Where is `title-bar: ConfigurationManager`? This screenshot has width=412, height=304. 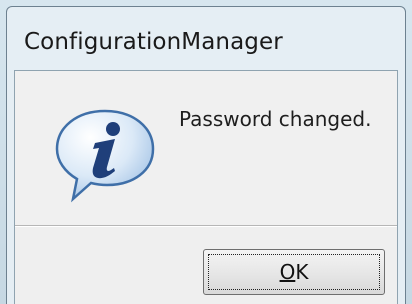
title-bar: ConfigurationManager is located at coordinates (153, 42).